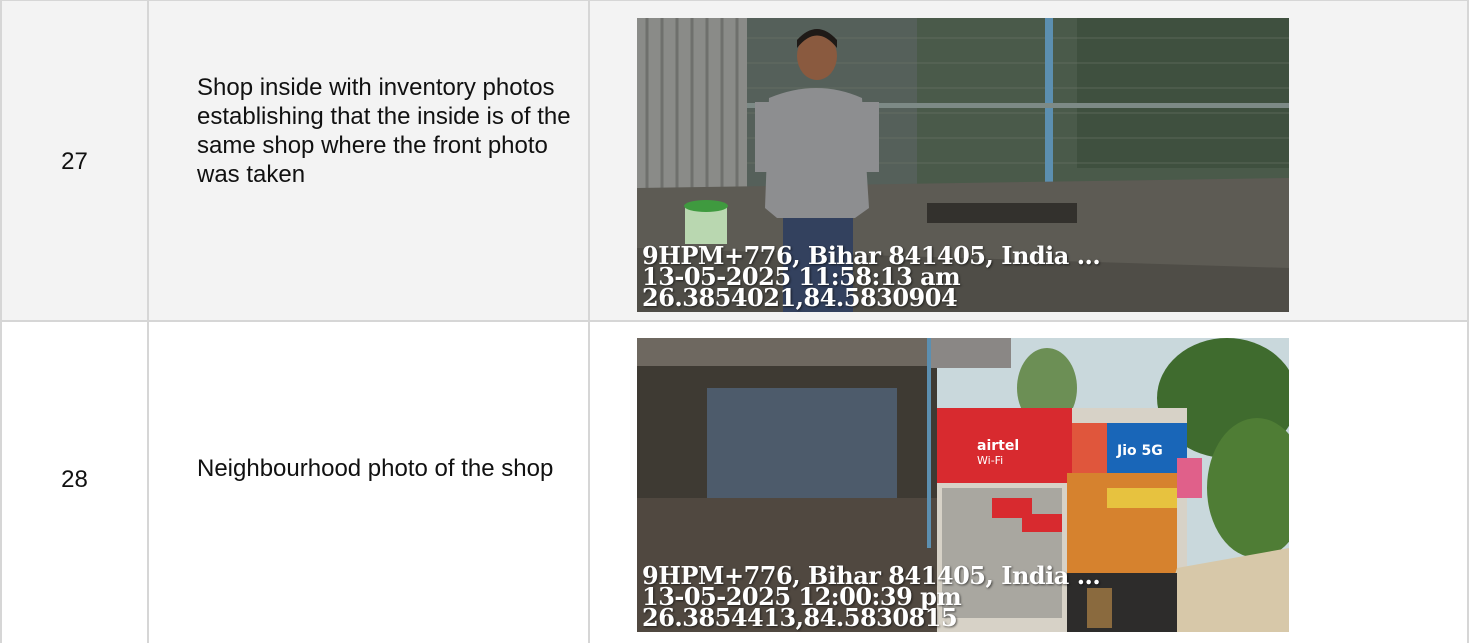  I want to click on geotag-coordinates: 26.3854021,84.5830904, so click(800, 297).